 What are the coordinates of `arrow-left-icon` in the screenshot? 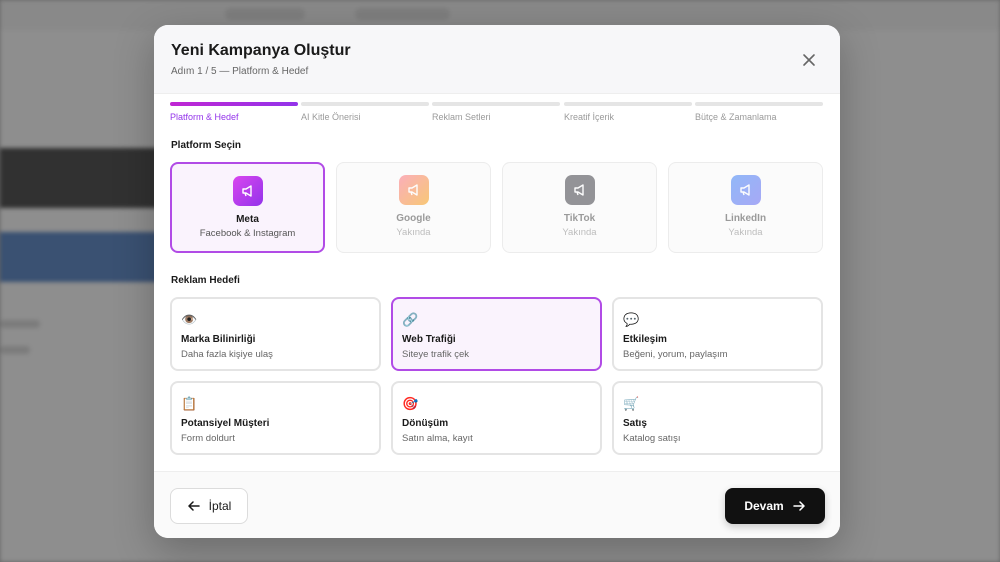 It's located at (193, 506).